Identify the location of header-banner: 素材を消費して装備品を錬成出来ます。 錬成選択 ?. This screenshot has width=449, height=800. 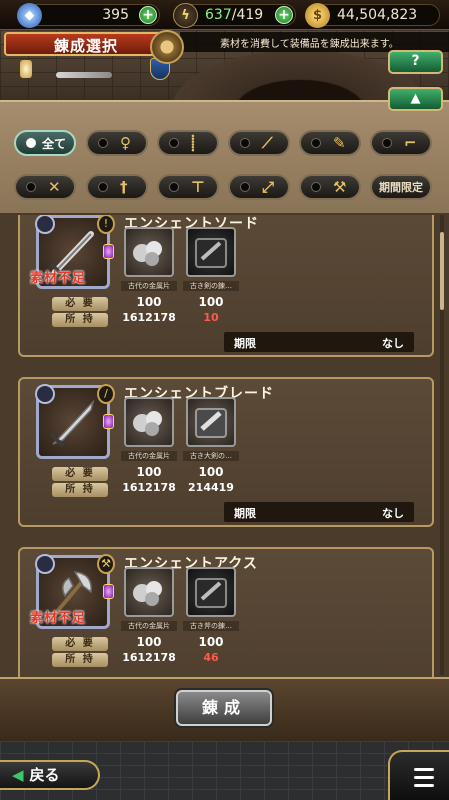
(224, 65).